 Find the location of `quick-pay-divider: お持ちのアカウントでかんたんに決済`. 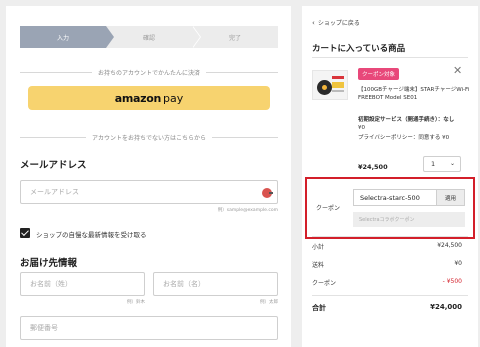

quick-pay-divider: お持ちのアカウントでかんたんに決済 is located at coordinates (149, 72).